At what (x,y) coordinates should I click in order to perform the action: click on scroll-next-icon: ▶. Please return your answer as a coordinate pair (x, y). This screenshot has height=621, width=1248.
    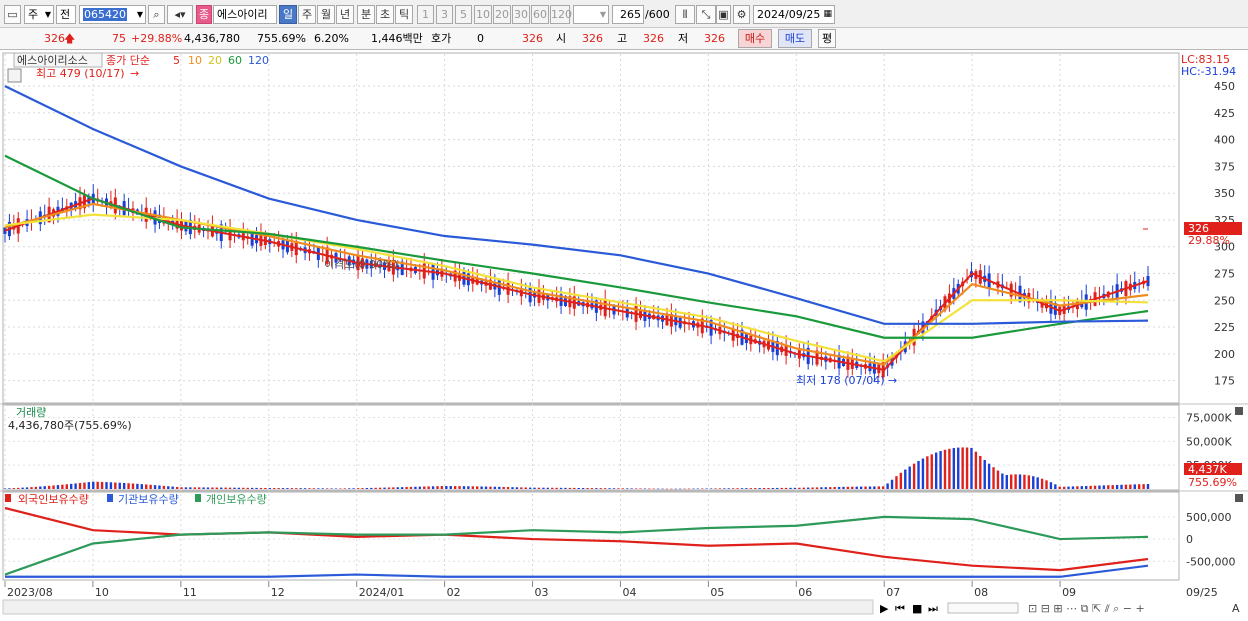
    Looking at the image, I should click on (884, 608).